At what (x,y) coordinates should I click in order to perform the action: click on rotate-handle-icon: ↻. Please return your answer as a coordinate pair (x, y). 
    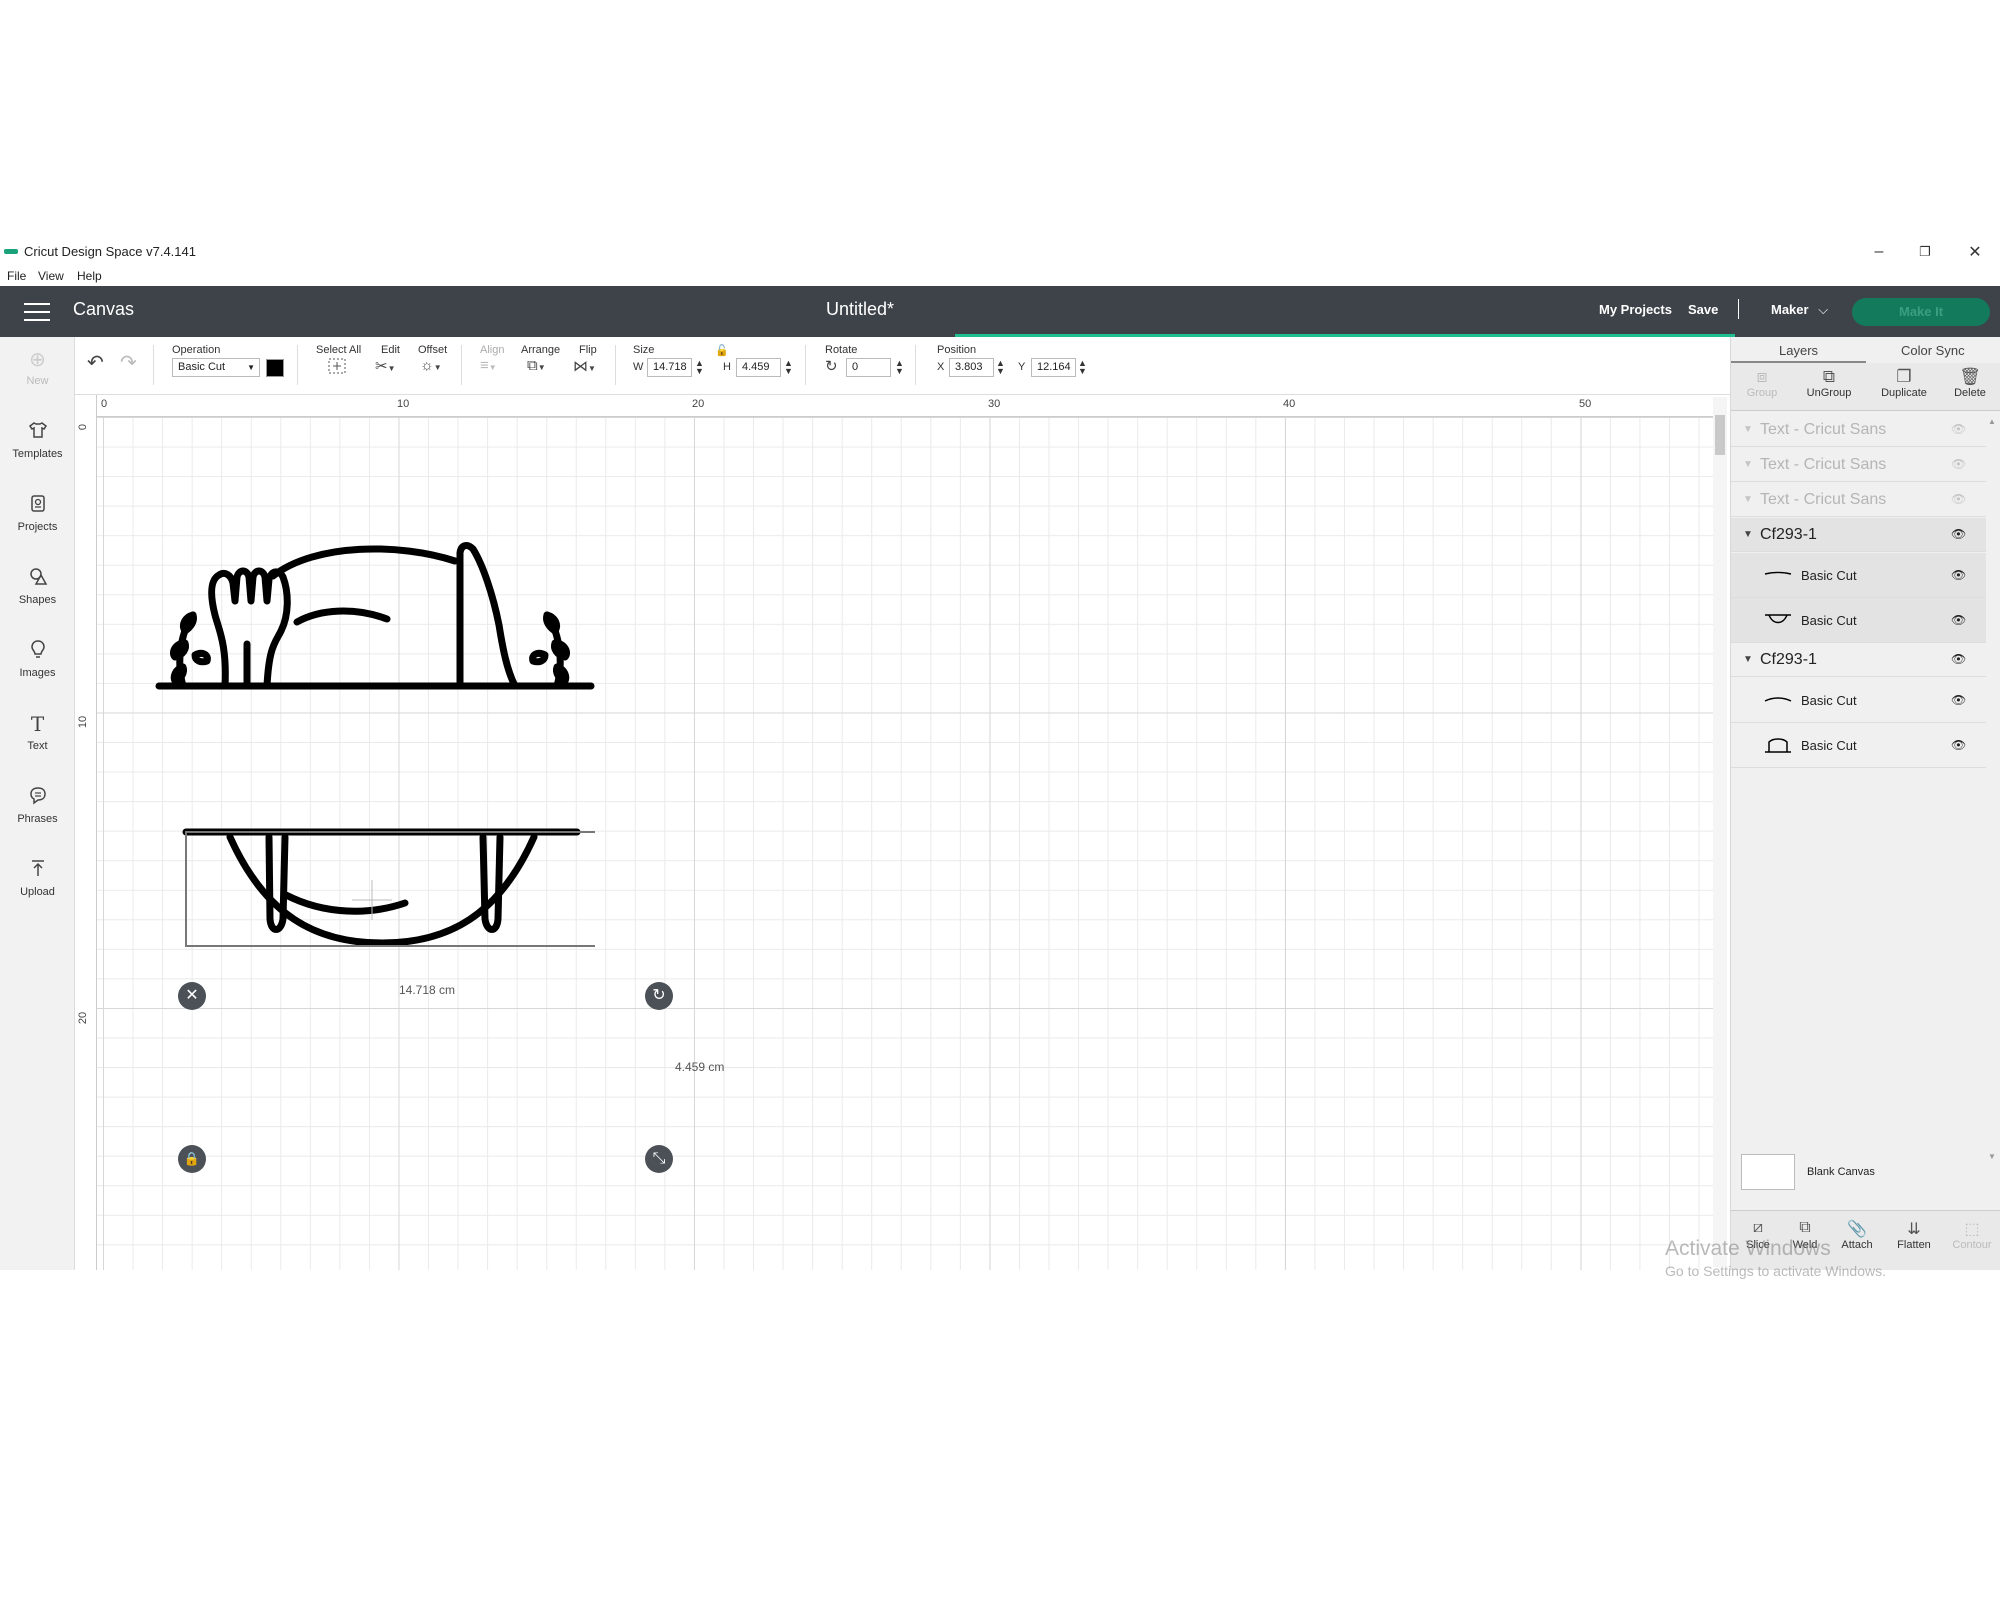
    Looking at the image, I should click on (659, 996).